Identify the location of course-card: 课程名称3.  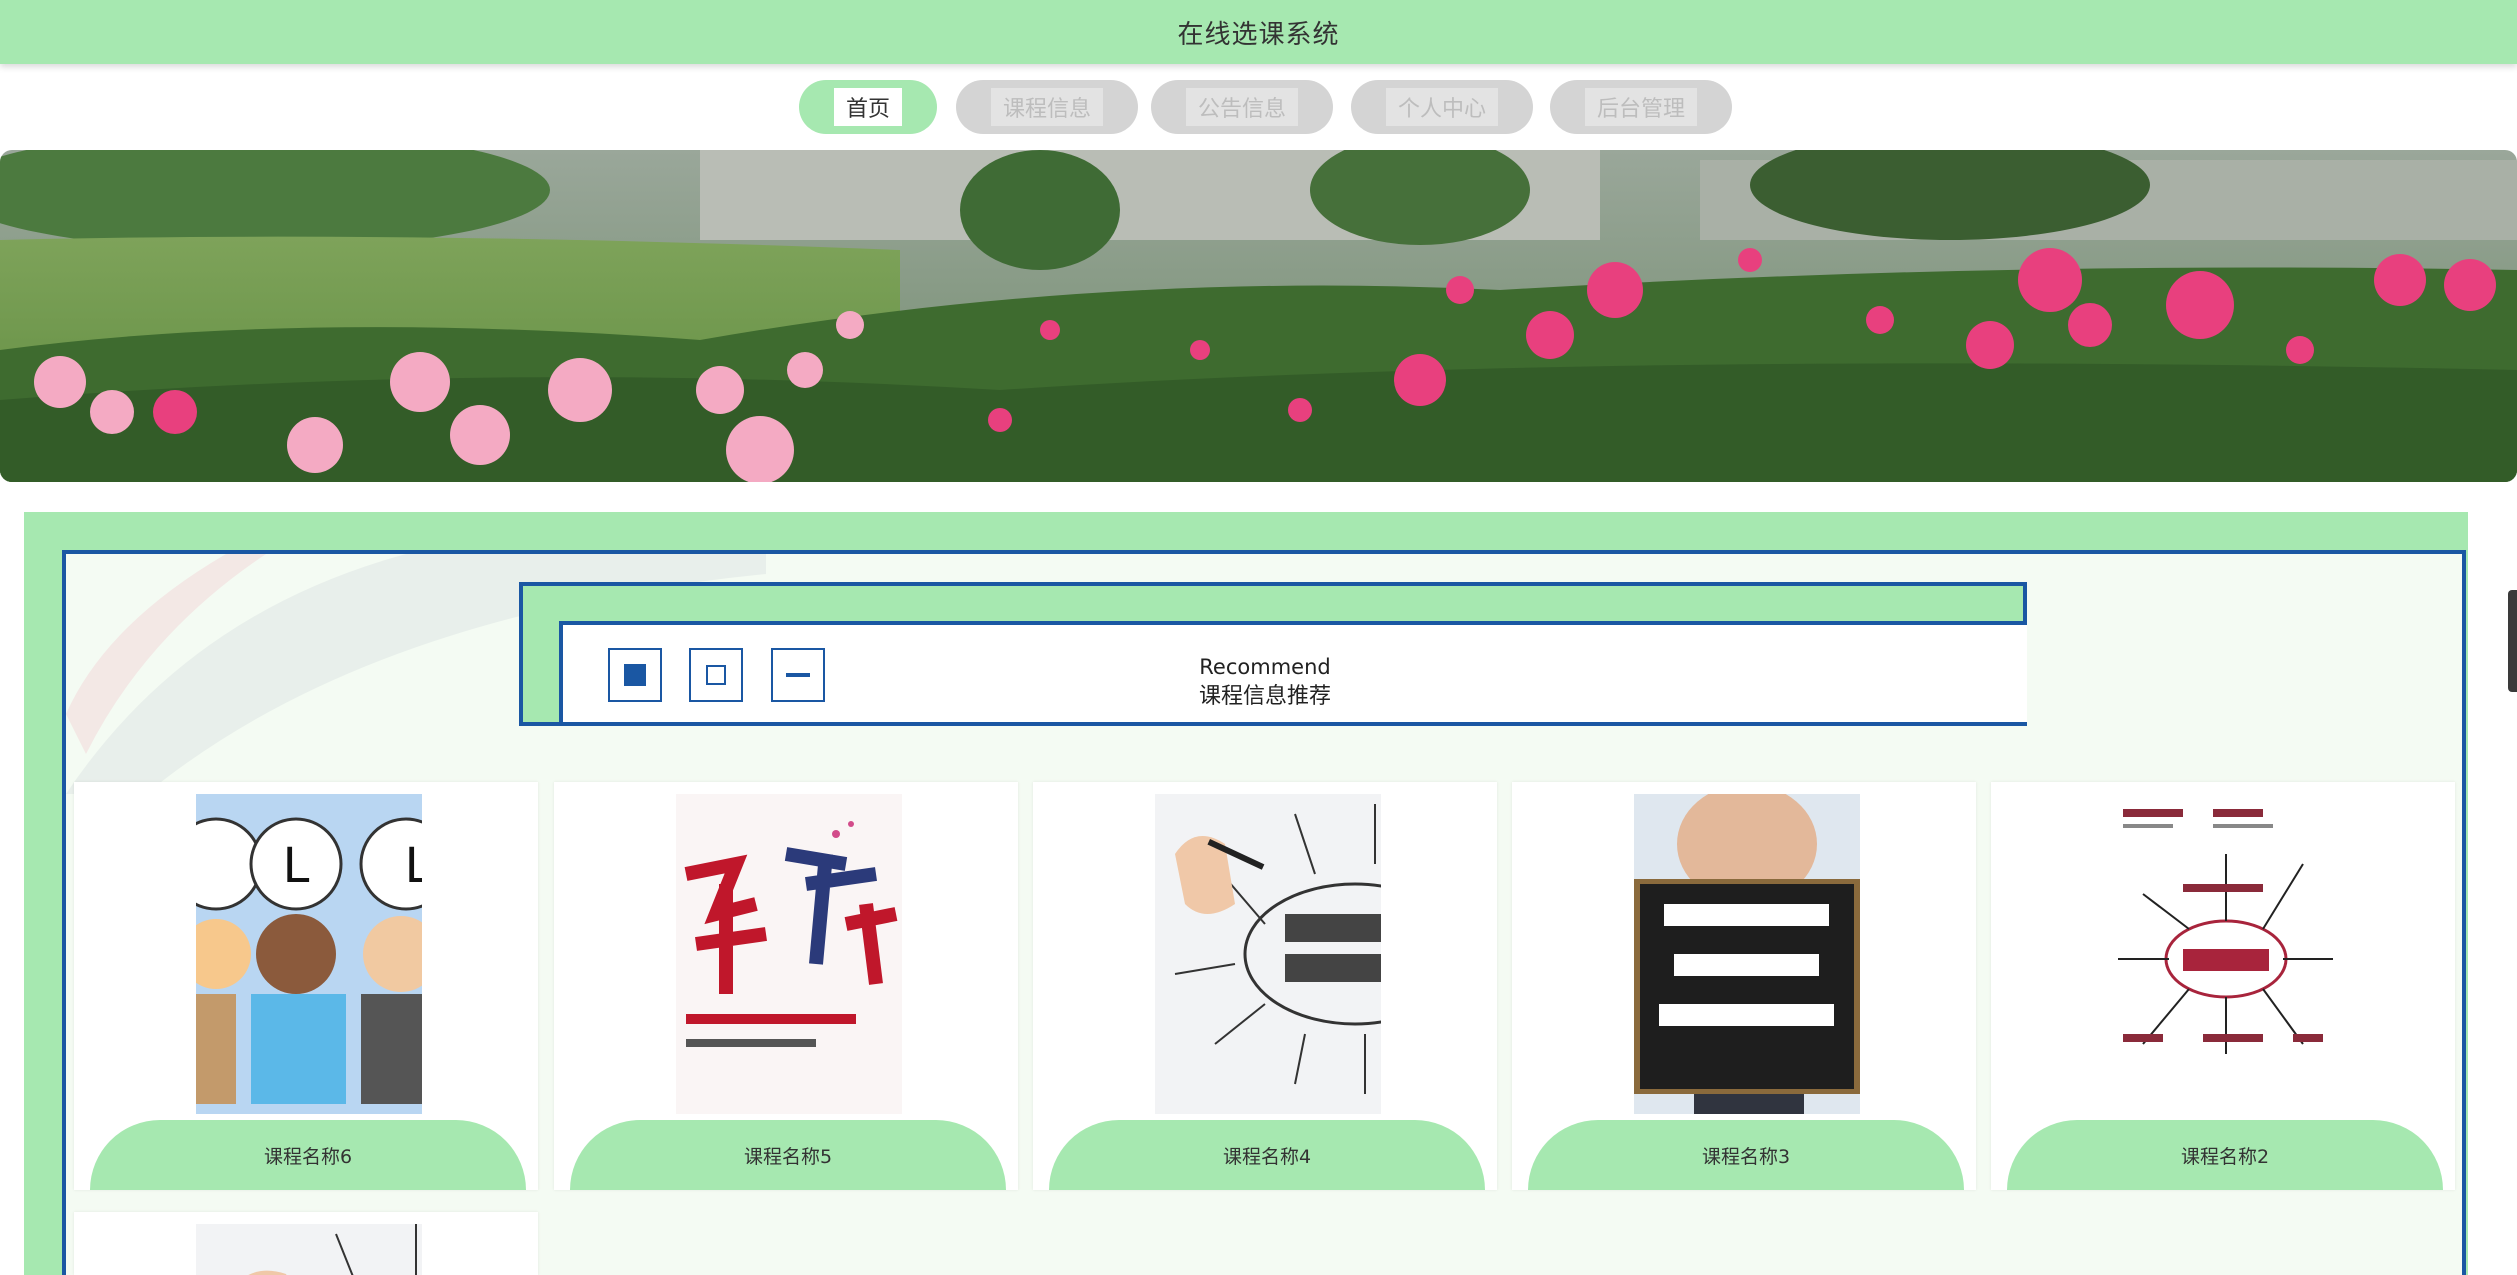
(1744, 986).